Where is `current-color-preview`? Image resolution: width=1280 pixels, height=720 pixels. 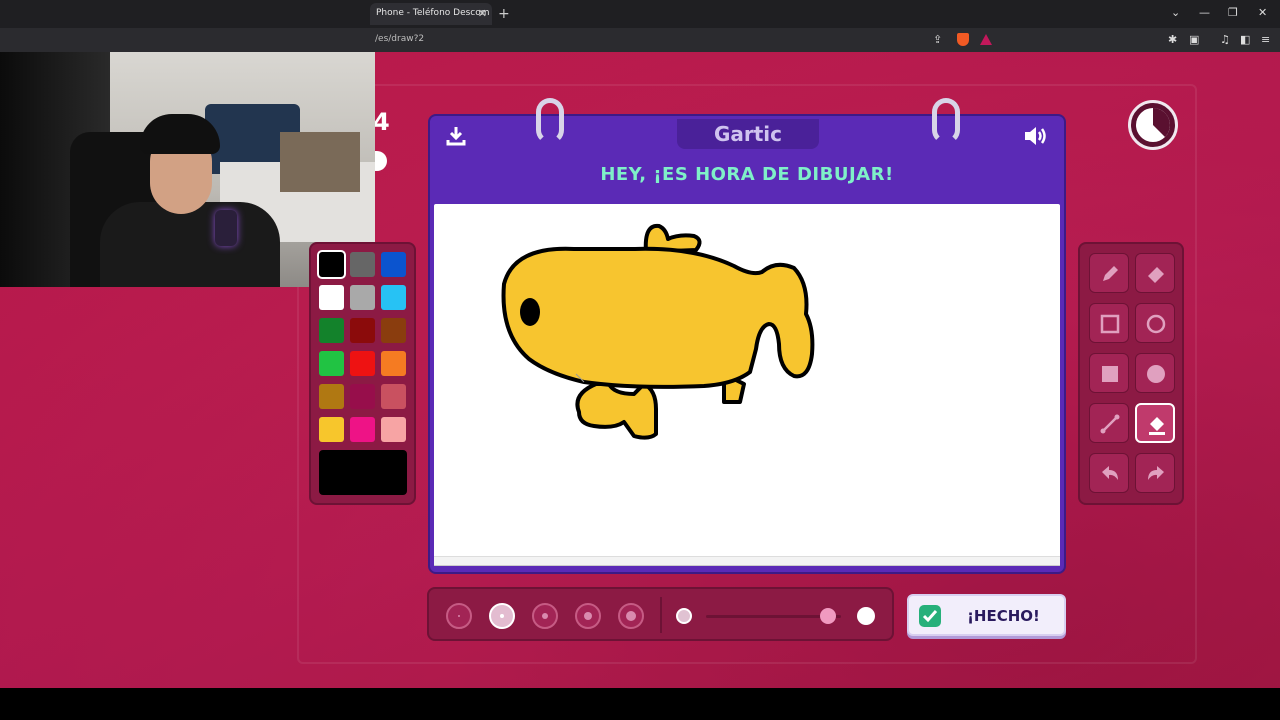
current-color-preview is located at coordinates (363, 472).